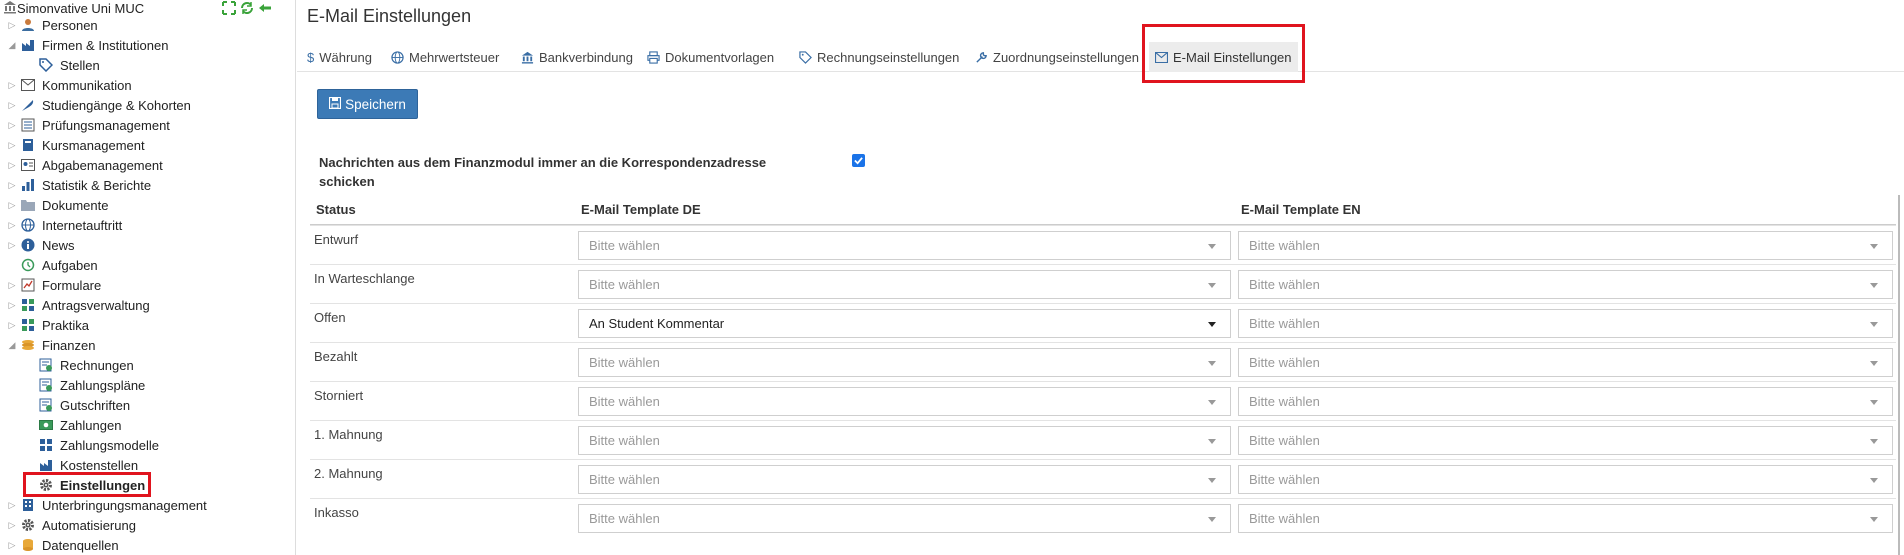 This screenshot has width=1904, height=555. I want to click on tab-label: Währung, so click(345, 57).